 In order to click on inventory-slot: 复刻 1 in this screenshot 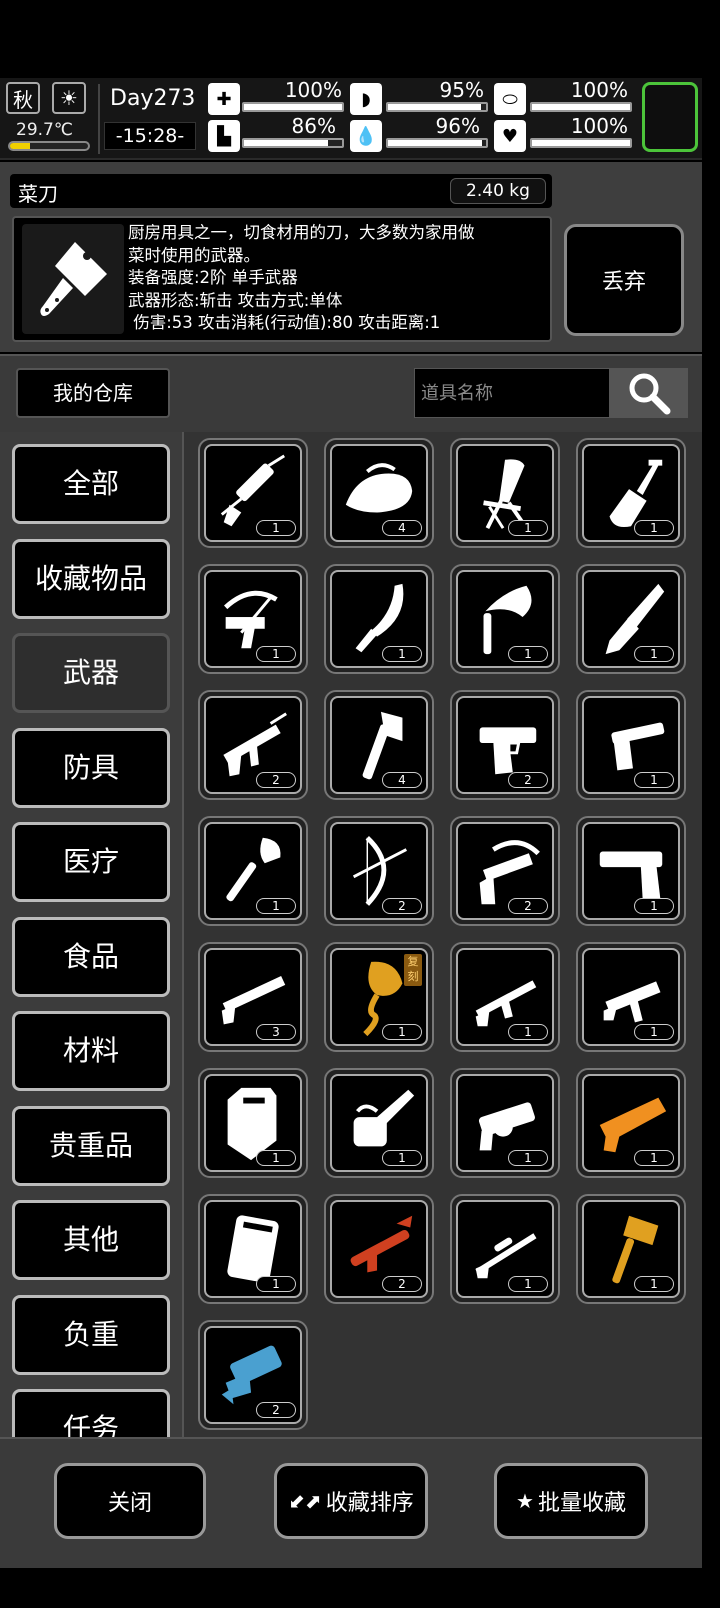, I will do `click(379, 997)`.